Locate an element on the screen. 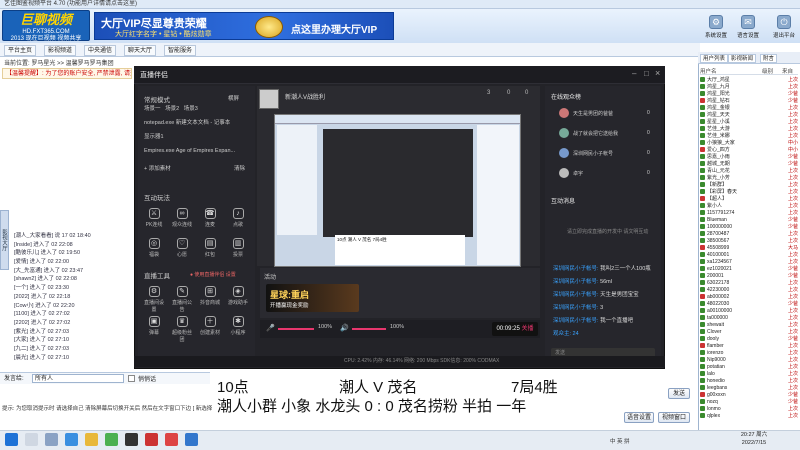 The height and width of the screenshot is (450, 800). user-row: 紫光_小芳 上次 is located at coordinates (749, 177).